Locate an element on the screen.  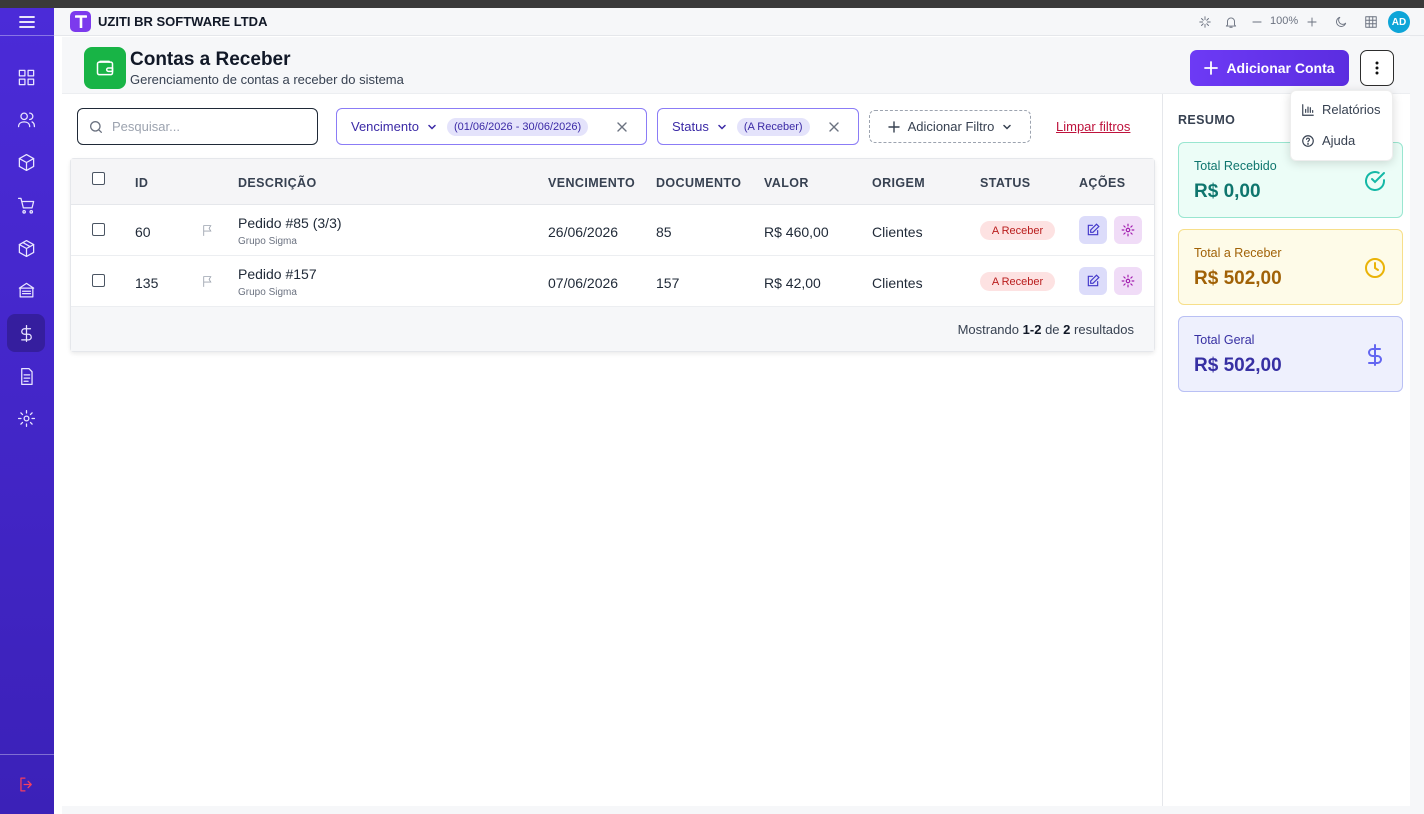
box-icon is located at coordinates (26, 162).